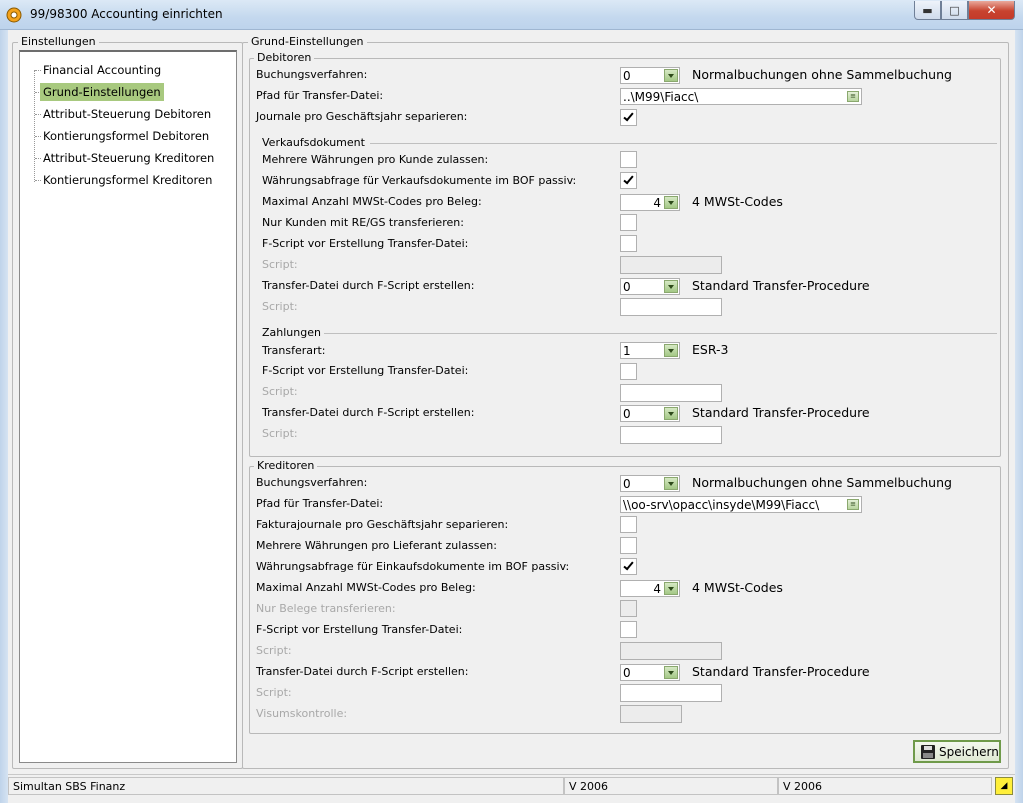 This screenshot has height=803, width=1023. What do you see at coordinates (128, 158) in the screenshot?
I see `tree-item-attribut-steuerung-kreditoren: Attribut-Steuerung Kreditoren` at bounding box center [128, 158].